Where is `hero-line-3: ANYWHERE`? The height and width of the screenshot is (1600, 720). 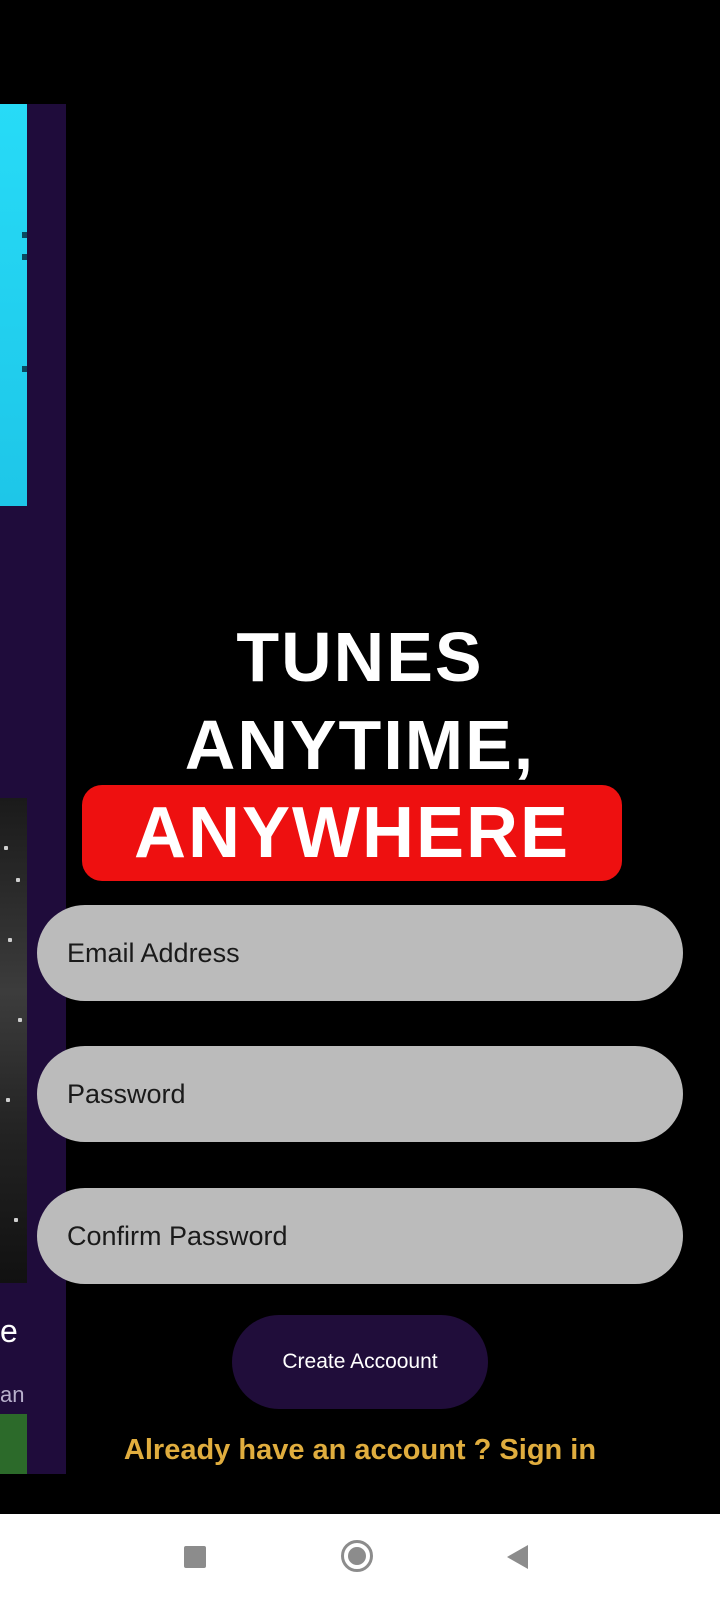
hero-line-3: ANYWHERE is located at coordinates (351, 833).